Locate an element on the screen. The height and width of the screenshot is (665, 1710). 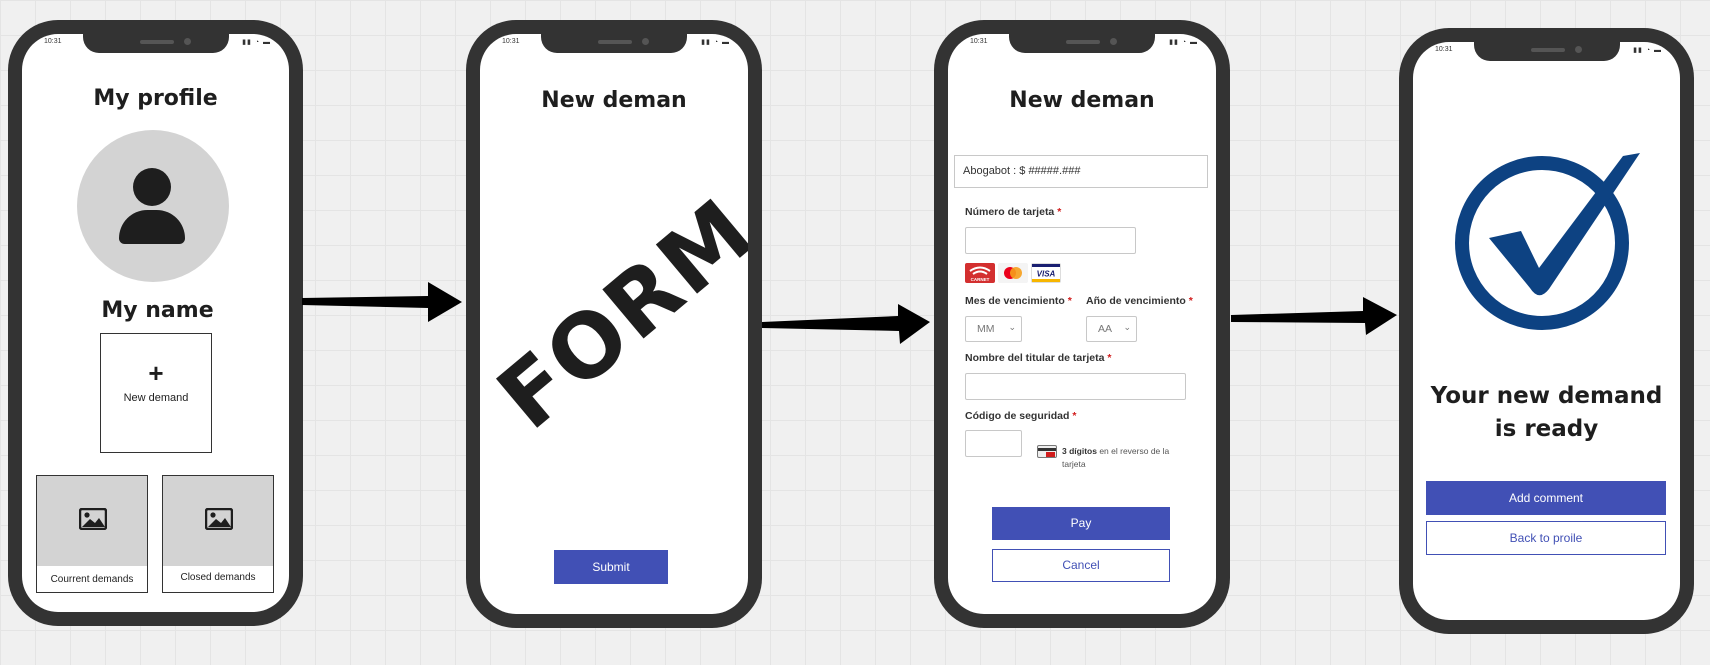
card-number-input is located at coordinates (1050, 240).